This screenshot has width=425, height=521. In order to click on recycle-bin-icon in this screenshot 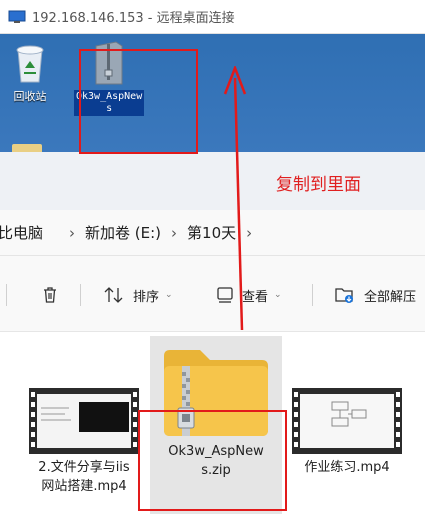, I will do `click(30, 64)`.